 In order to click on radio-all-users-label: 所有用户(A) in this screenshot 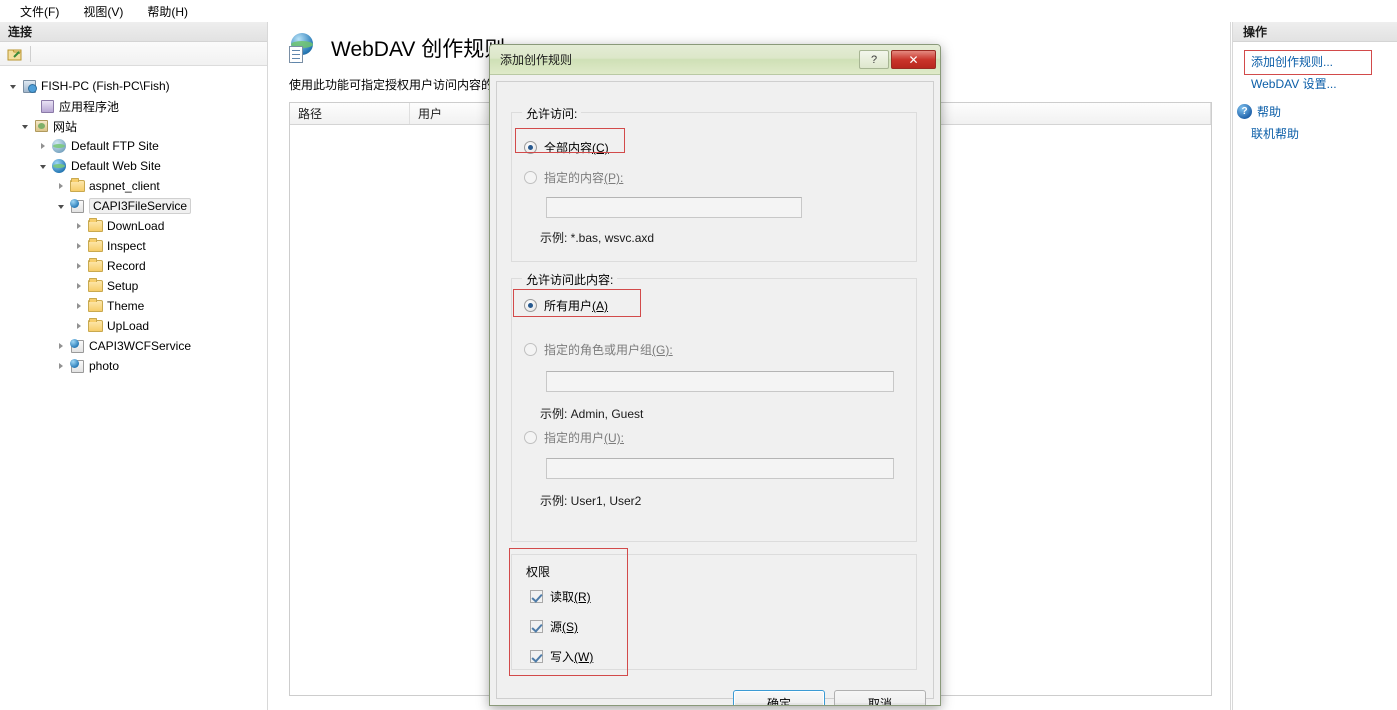, I will do `click(576, 306)`.